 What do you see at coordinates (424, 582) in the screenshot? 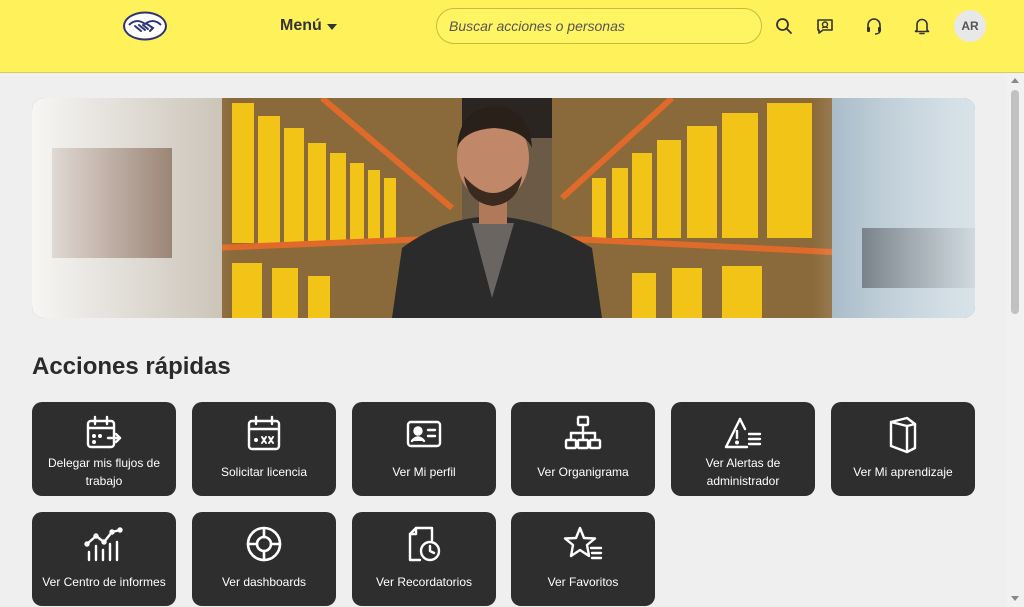
I see `tile-label: Ver Recordatorios` at bounding box center [424, 582].